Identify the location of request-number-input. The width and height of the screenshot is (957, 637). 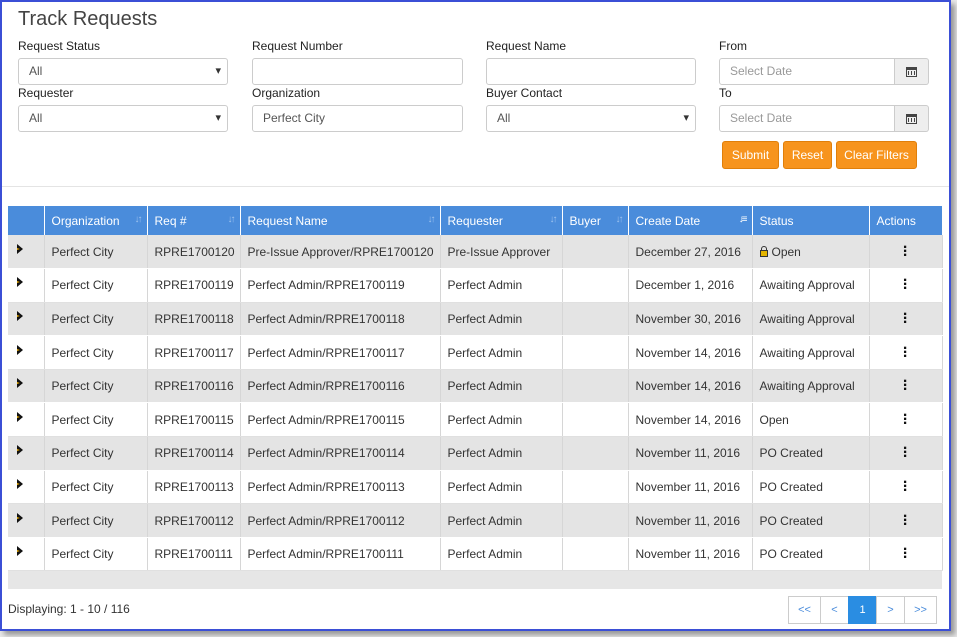
(357, 71).